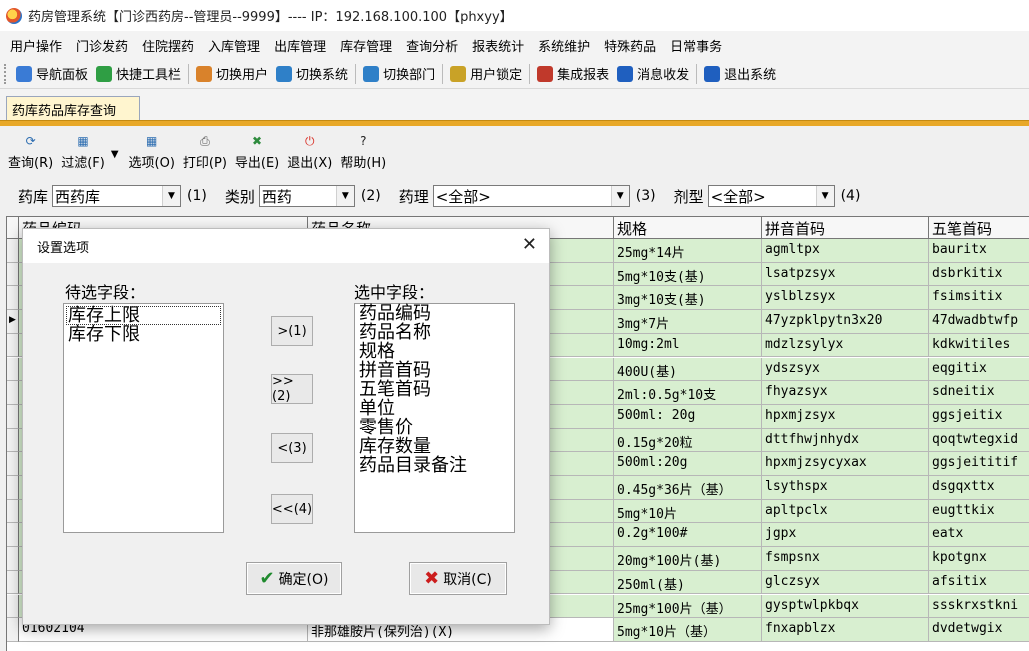 This screenshot has width=1029, height=651. Describe the element at coordinates (138, 73) in the screenshot. I see `toolbar-item-1: 快捷工具栏` at that location.